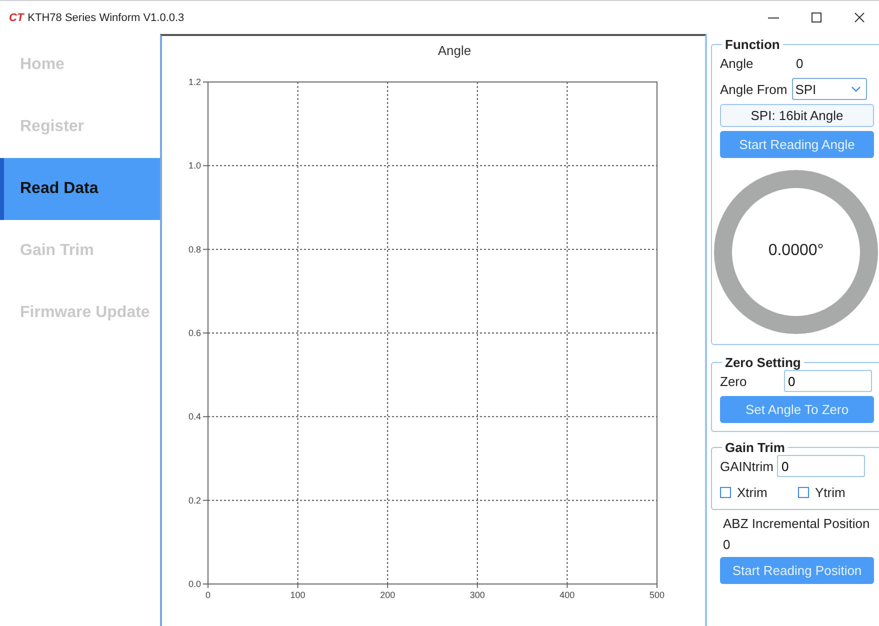  What do you see at coordinates (856, 89) in the screenshot?
I see `chevron-down-icon` at bounding box center [856, 89].